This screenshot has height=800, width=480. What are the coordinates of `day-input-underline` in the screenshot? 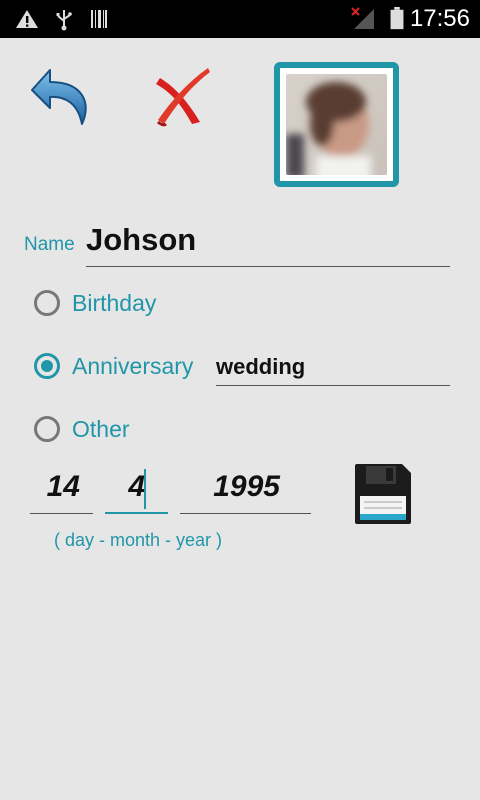 It's located at (61, 513).